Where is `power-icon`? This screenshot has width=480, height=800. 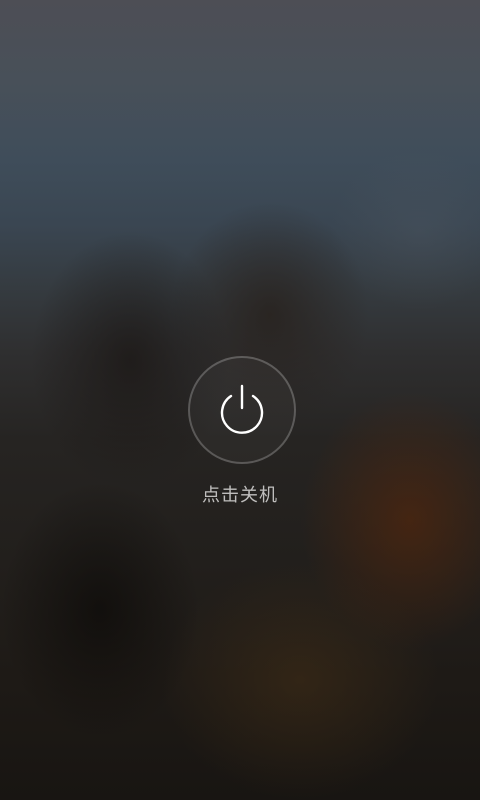
power-icon is located at coordinates (242, 409).